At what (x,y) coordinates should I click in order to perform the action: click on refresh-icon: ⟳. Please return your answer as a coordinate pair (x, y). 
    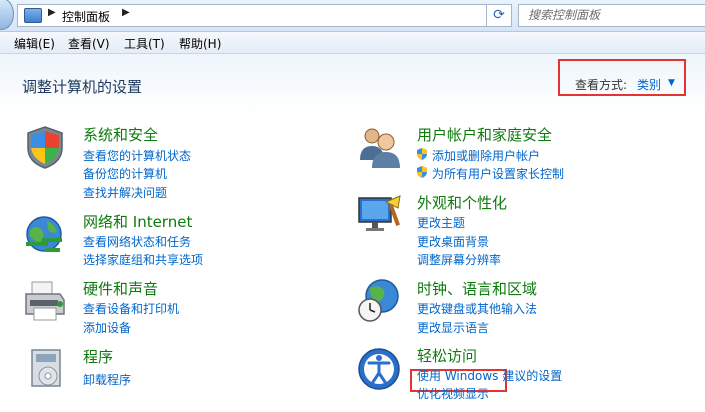
    Looking at the image, I should click on (499, 15).